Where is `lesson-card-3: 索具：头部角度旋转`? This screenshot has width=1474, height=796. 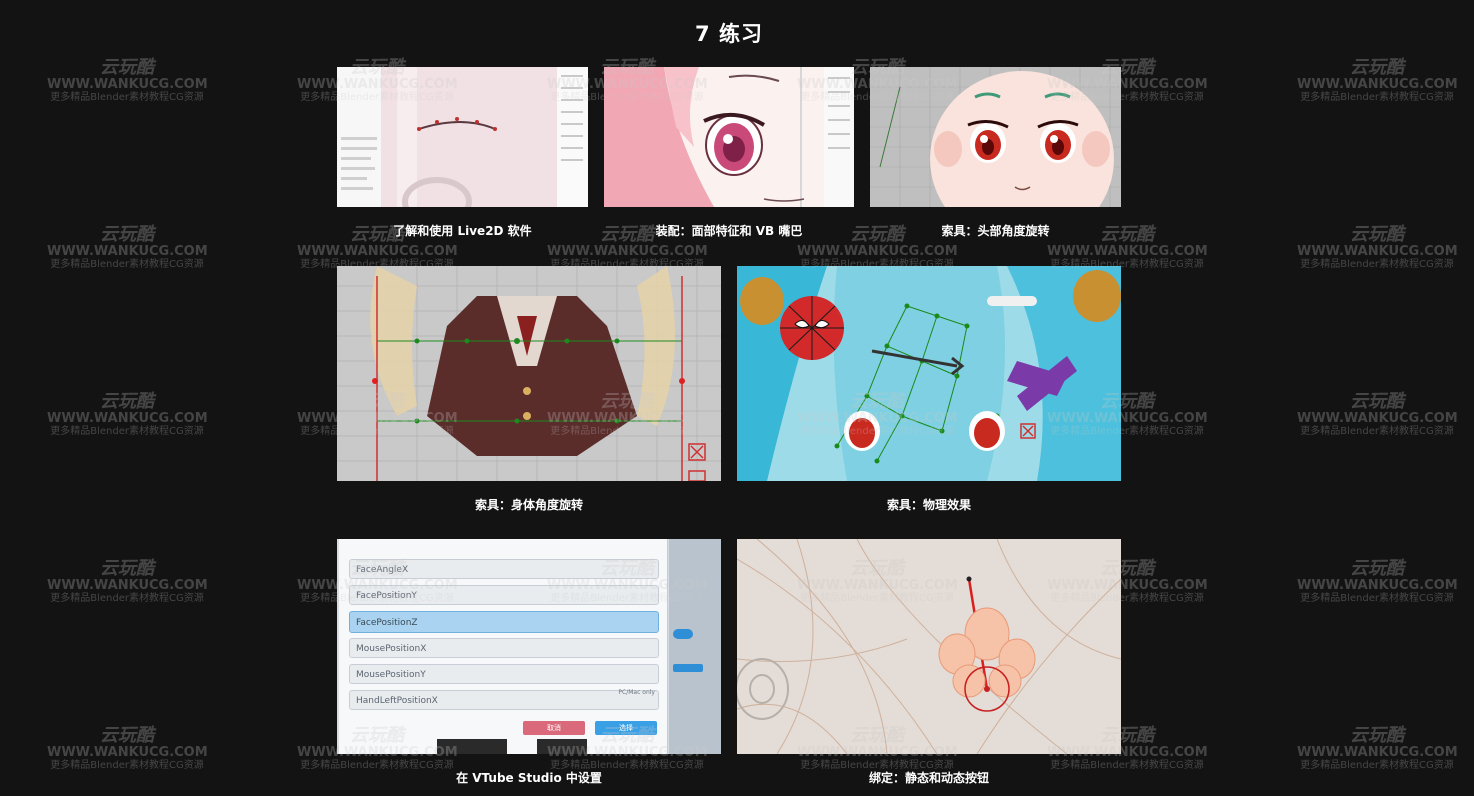
lesson-card-3: 索具：头部角度旋转 is located at coordinates (995, 154).